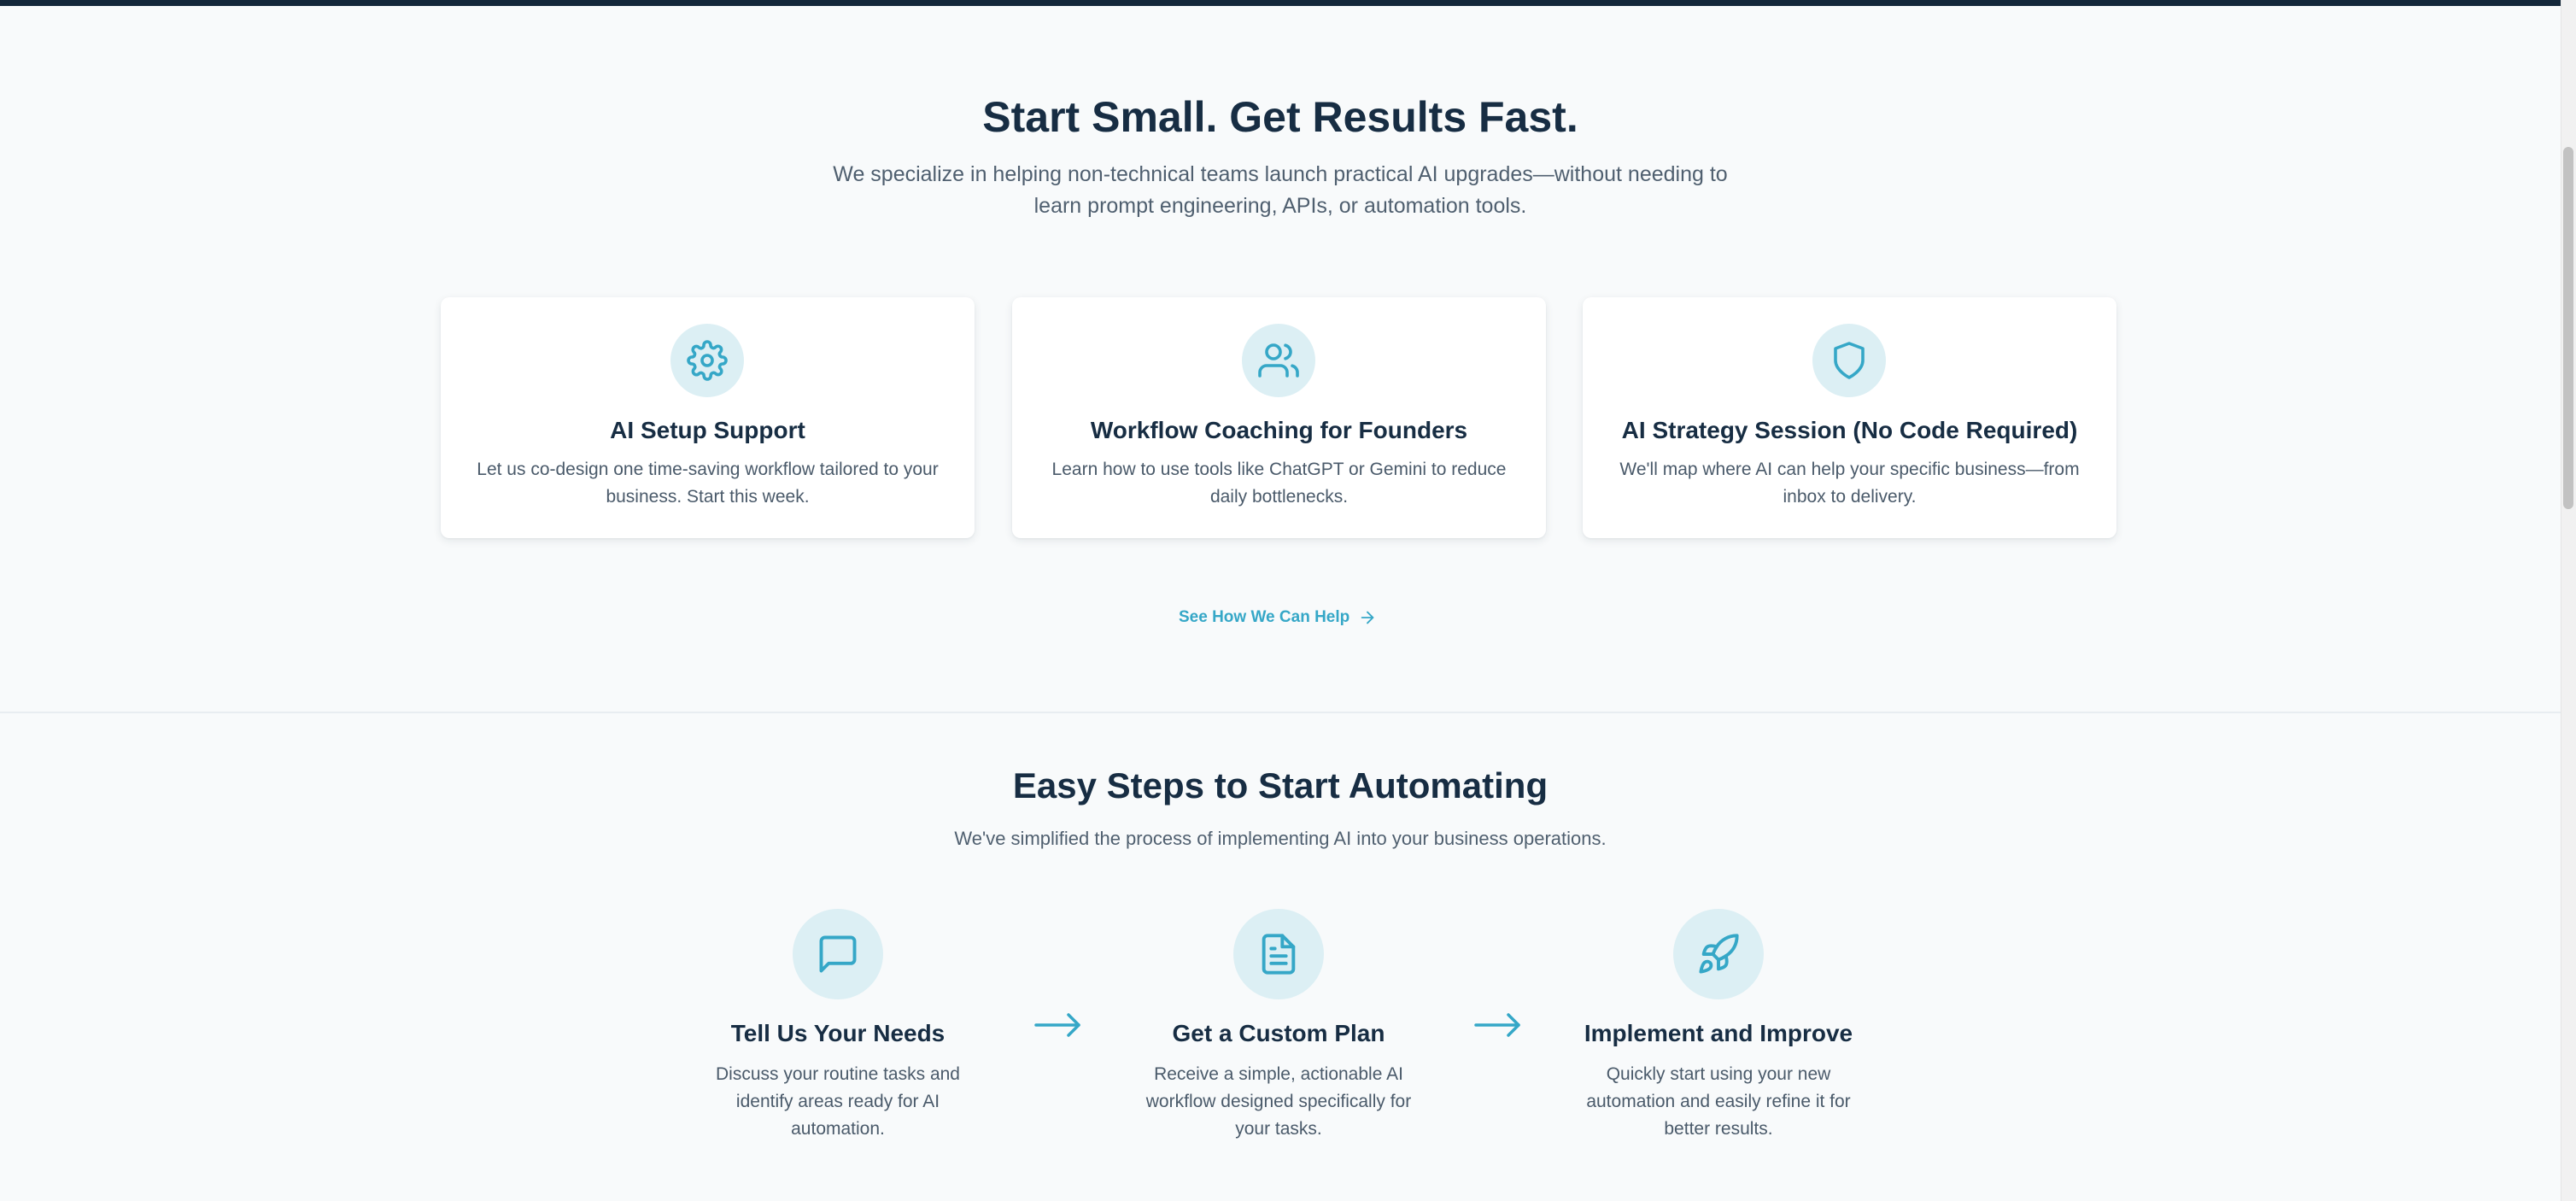 Image resolution: width=2576 pixels, height=1201 pixels. I want to click on rocket-icon, so click(1719, 954).